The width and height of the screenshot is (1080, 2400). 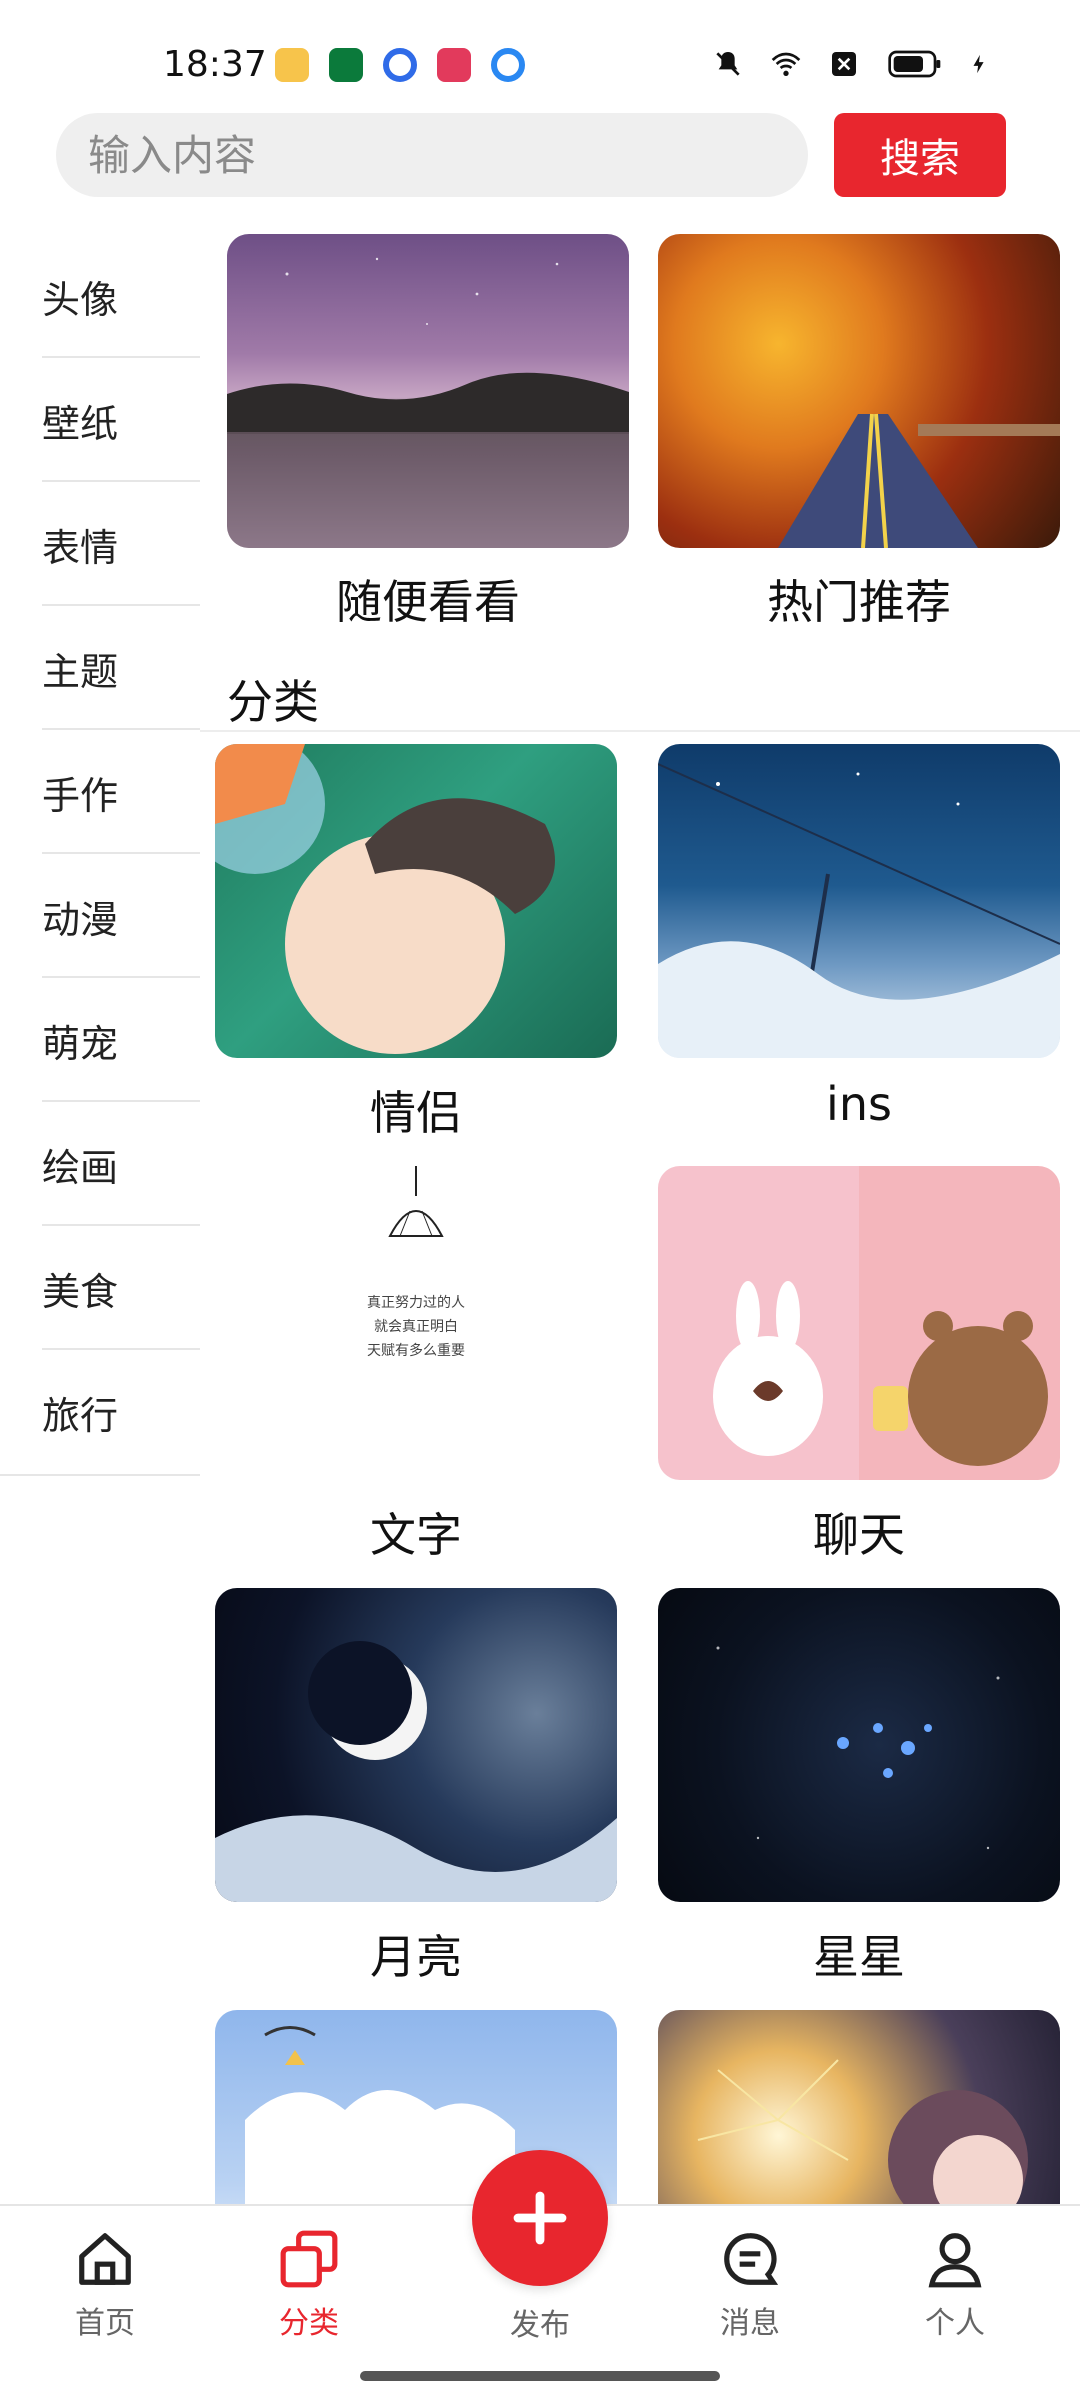 What do you see at coordinates (100, 1412) in the screenshot?
I see `sidebar-item-travel: 旅行` at bounding box center [100, 1412].